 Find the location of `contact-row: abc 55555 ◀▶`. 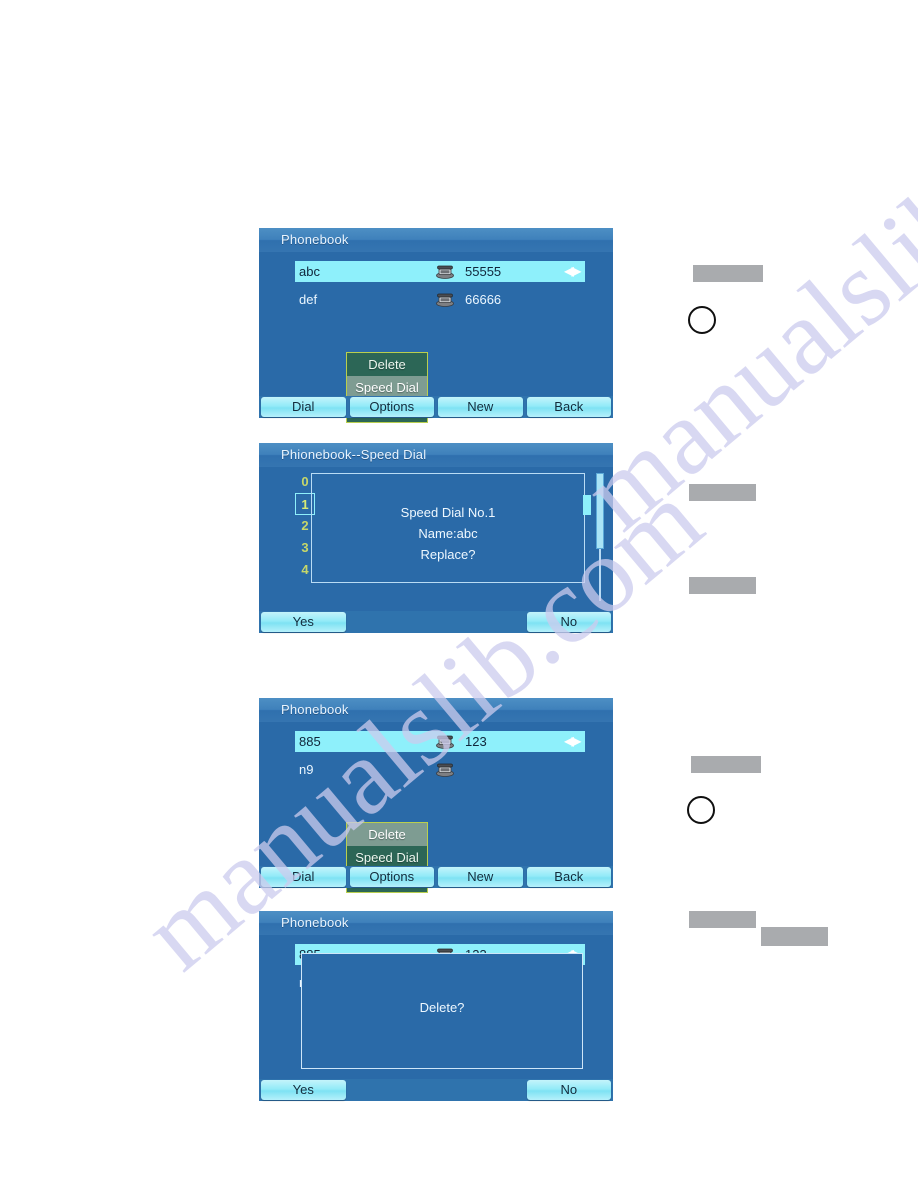

contact-row: abc 55555 ◀▶ is located at coordinates (440, 271).